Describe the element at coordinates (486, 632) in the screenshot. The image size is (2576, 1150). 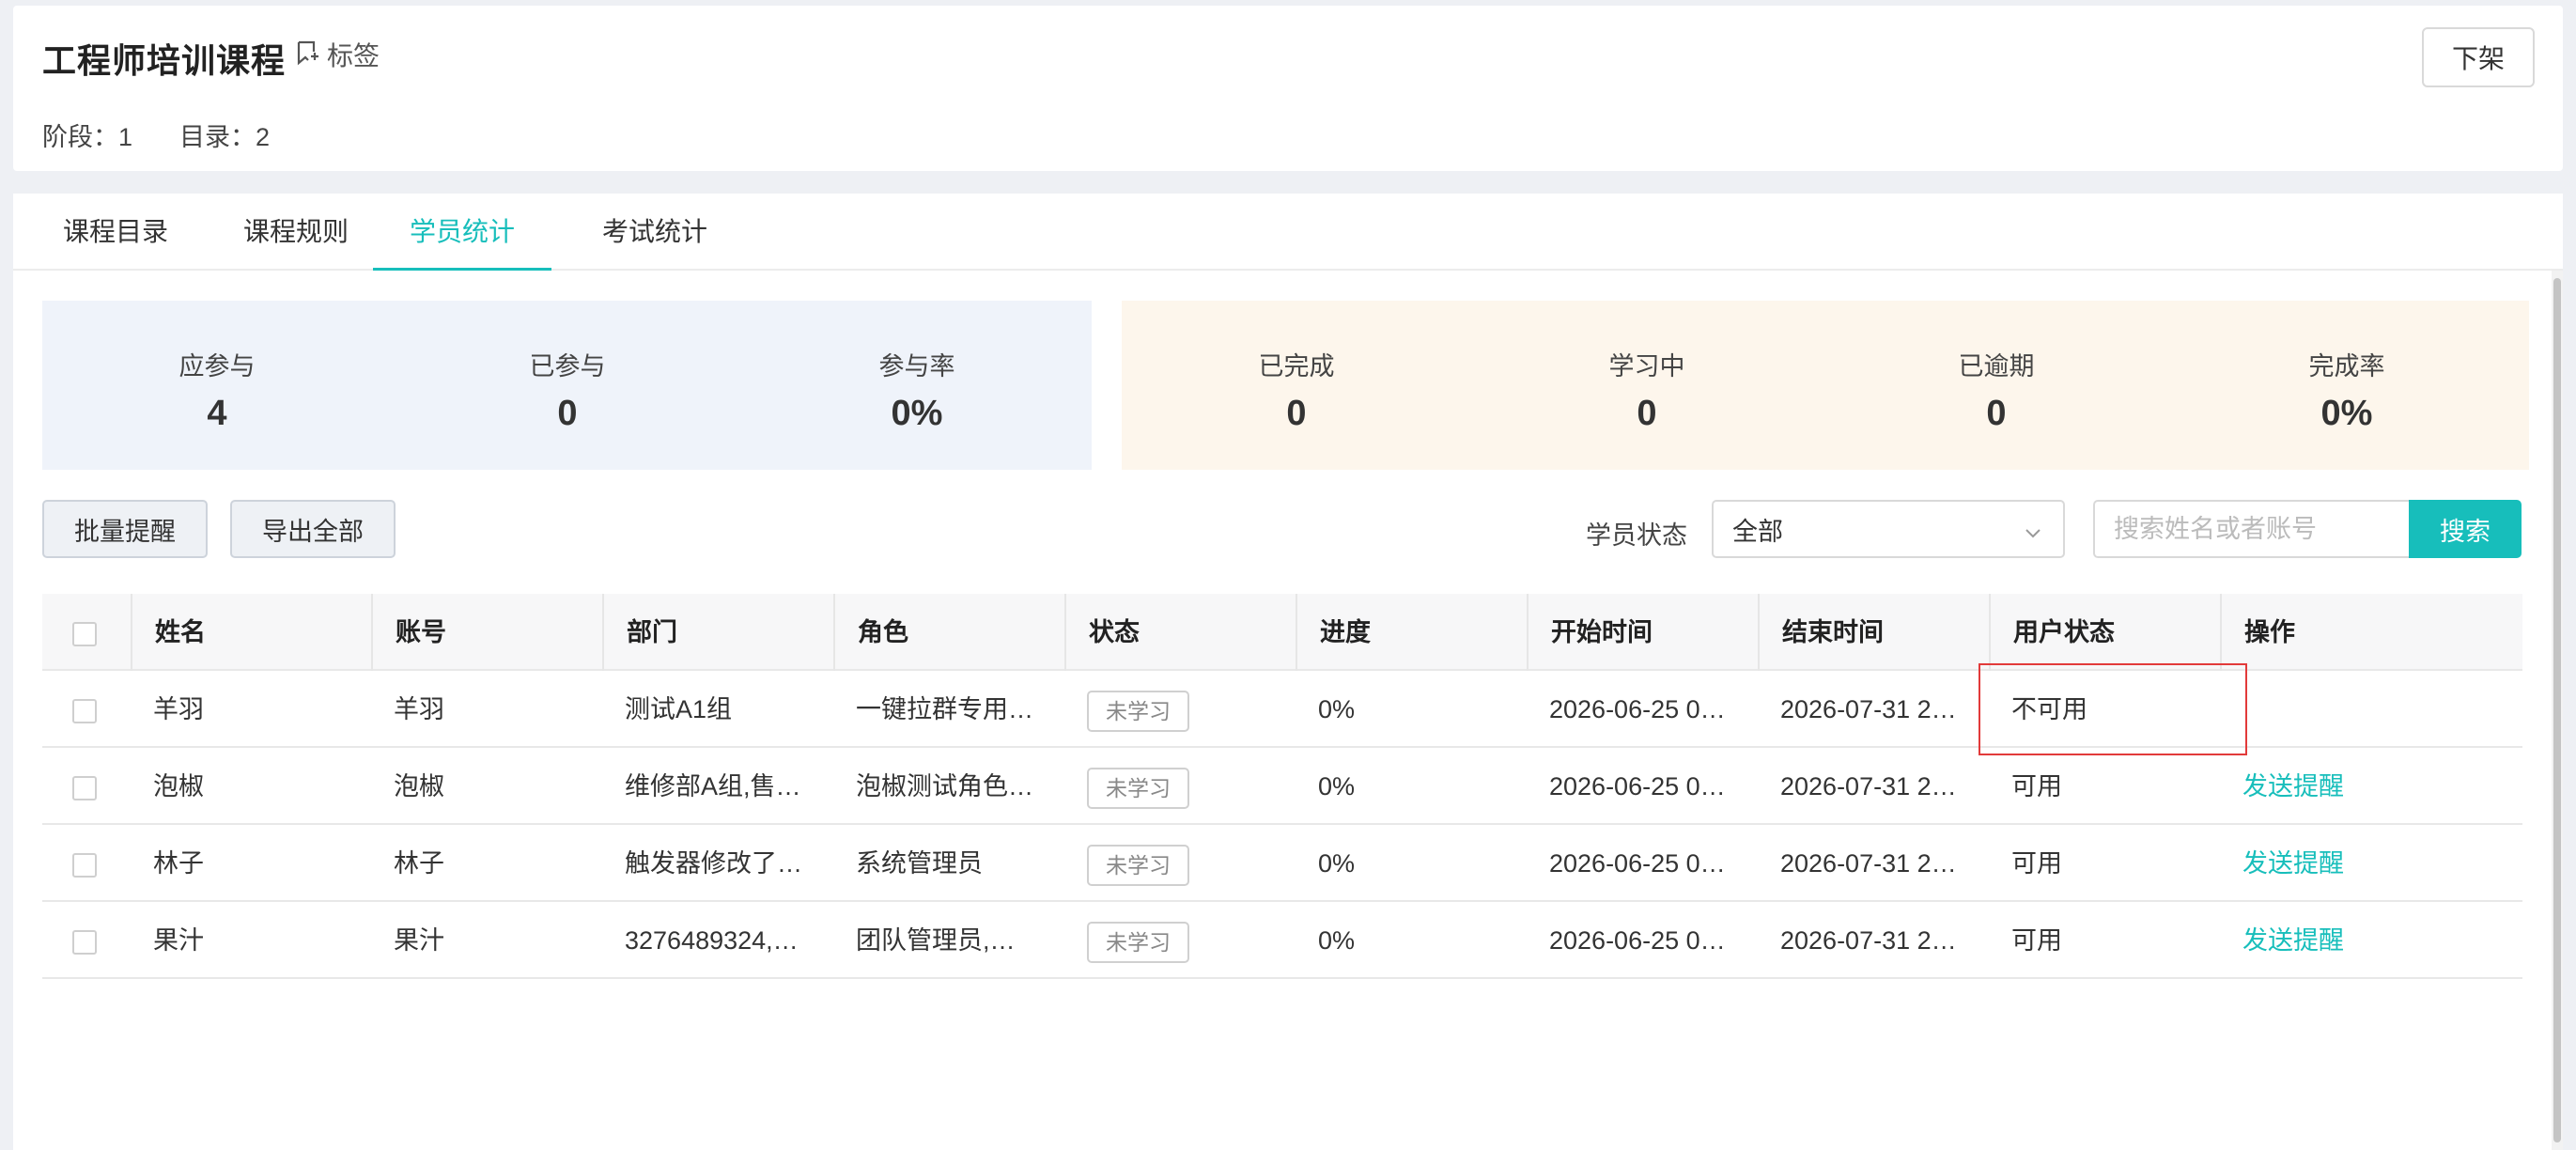
I see `column-header: 账号` at that location.